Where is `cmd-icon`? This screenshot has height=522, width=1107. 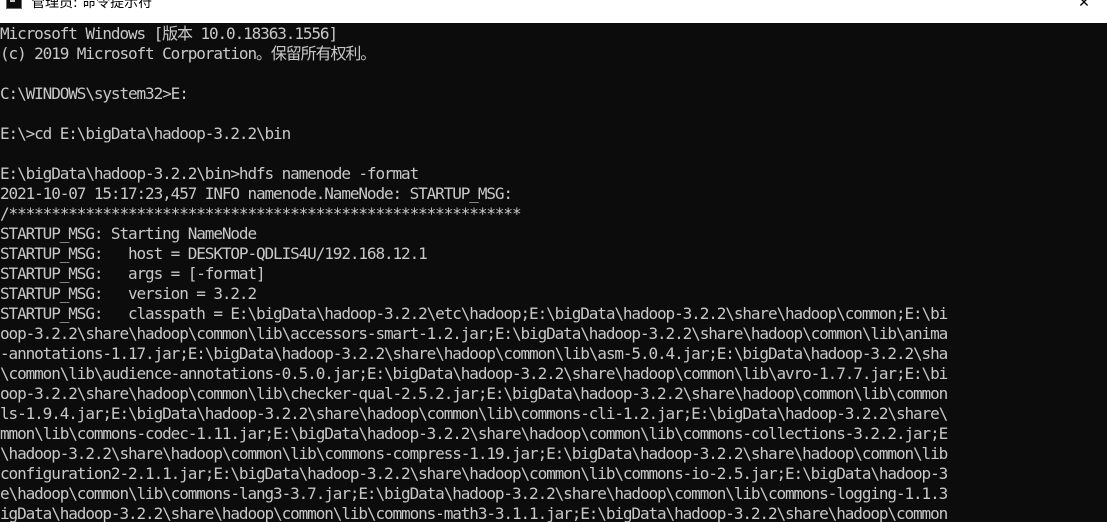 cmd-icon is located at coordinates (14, 4).